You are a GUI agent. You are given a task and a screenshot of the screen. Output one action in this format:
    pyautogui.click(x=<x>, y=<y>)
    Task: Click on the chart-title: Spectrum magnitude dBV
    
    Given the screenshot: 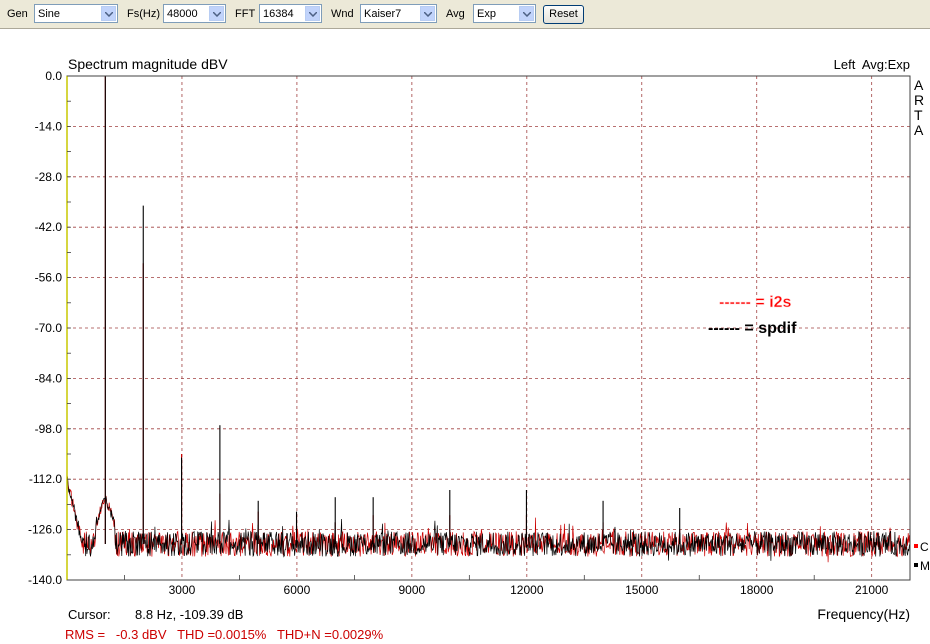 What is the action you would take?
    pyautogui.click(x=148, y=64)
    